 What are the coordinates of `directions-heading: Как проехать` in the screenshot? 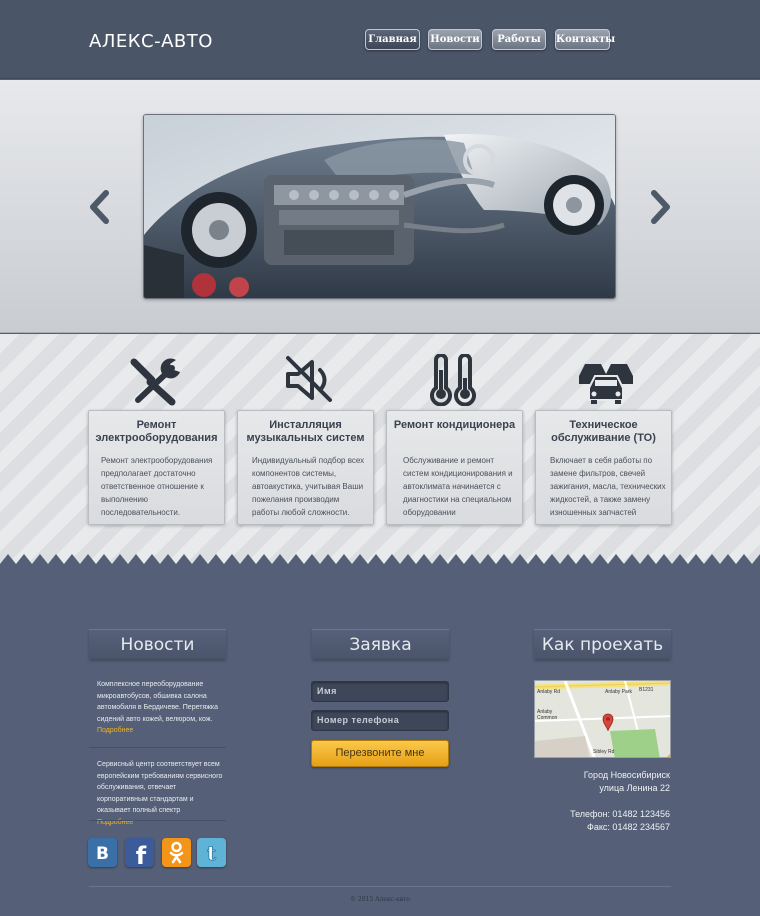 It's located at (602, 644).